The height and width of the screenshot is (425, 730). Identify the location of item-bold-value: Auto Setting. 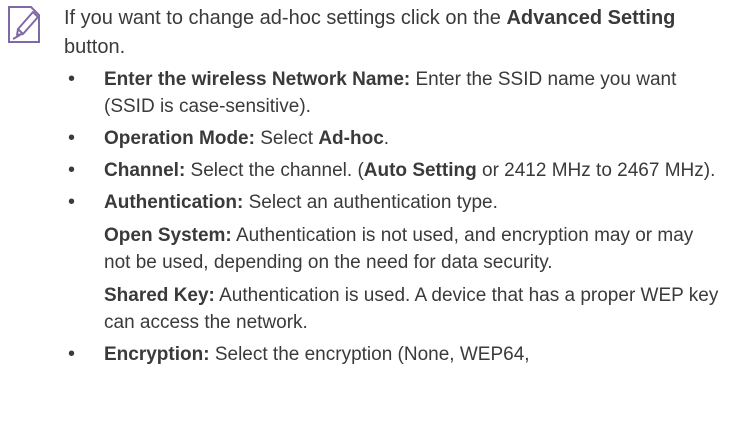
(420, 170).